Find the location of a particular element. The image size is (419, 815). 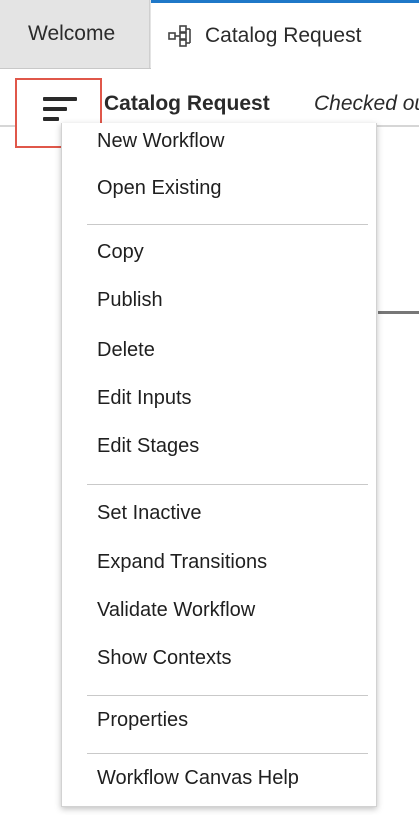

menu-item-edit-stages: Edit Stages is located at coordinates (148, 446).